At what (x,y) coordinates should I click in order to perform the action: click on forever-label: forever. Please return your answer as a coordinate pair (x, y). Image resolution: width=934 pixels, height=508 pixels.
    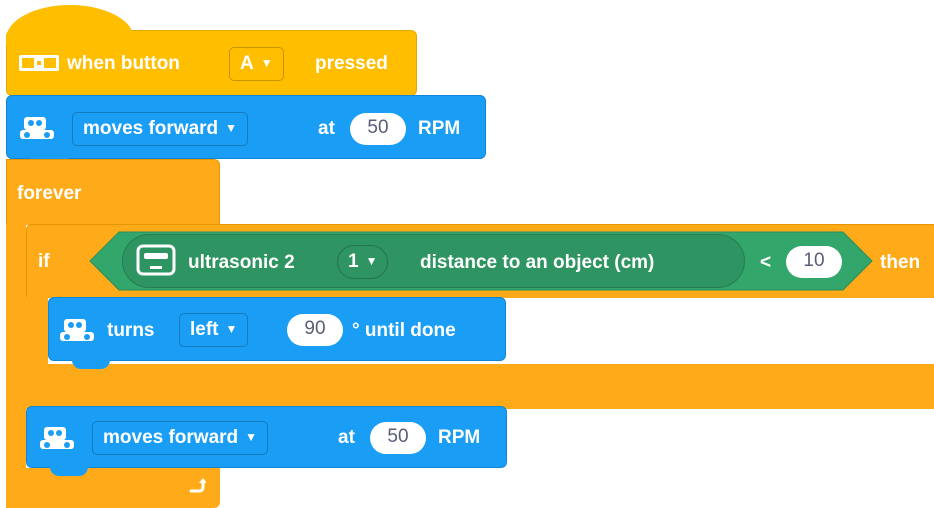
    Looking at the image, I should click on (49, 193).